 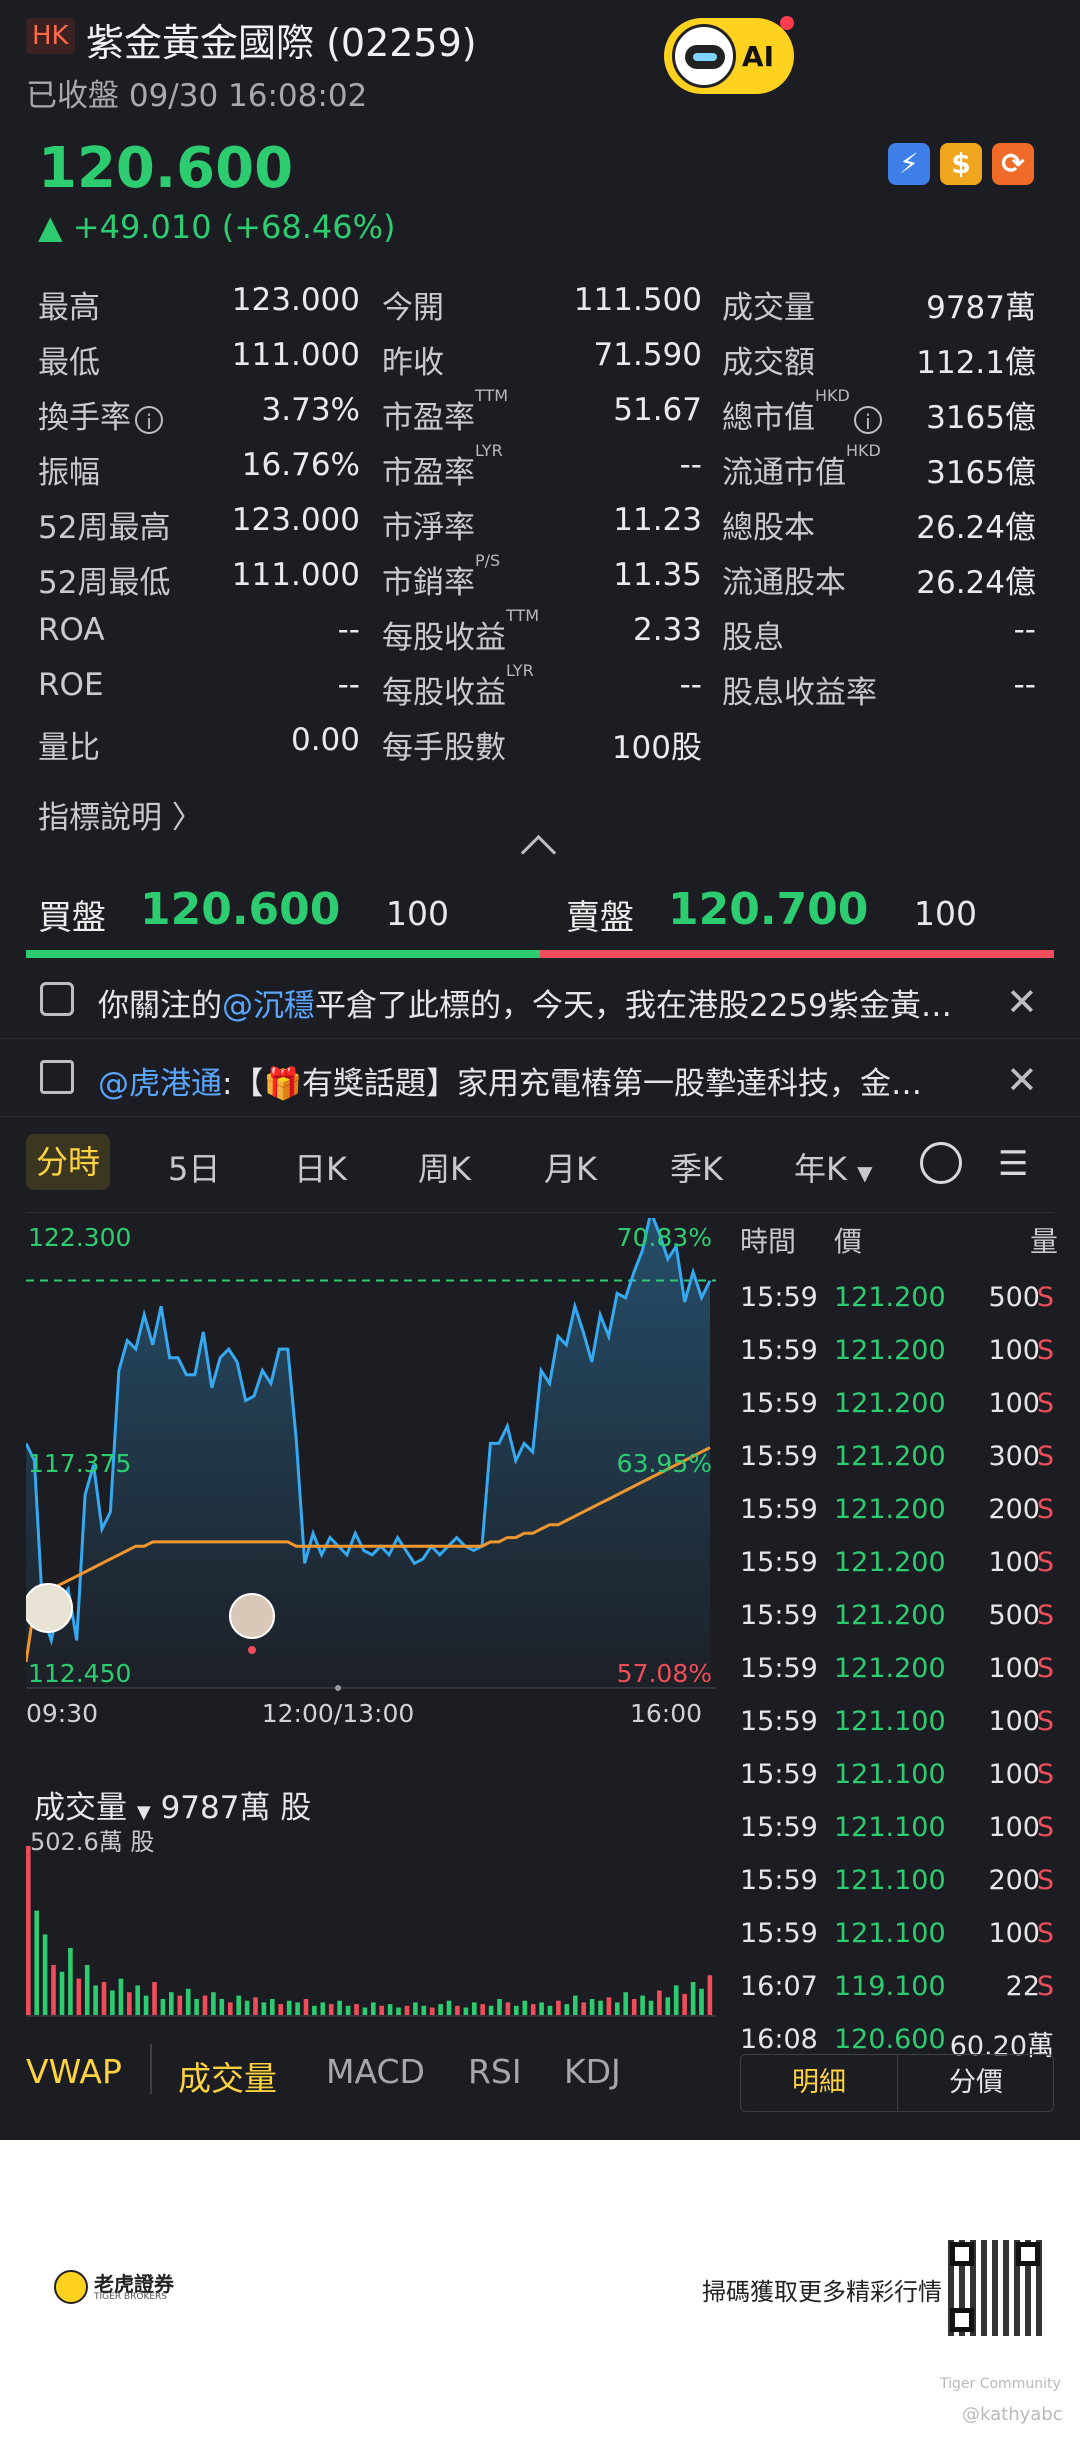 What do you see at coordinates (252, 1650) in the screenshot?
I see `marker-dot` at bounding box center [252, 1650].